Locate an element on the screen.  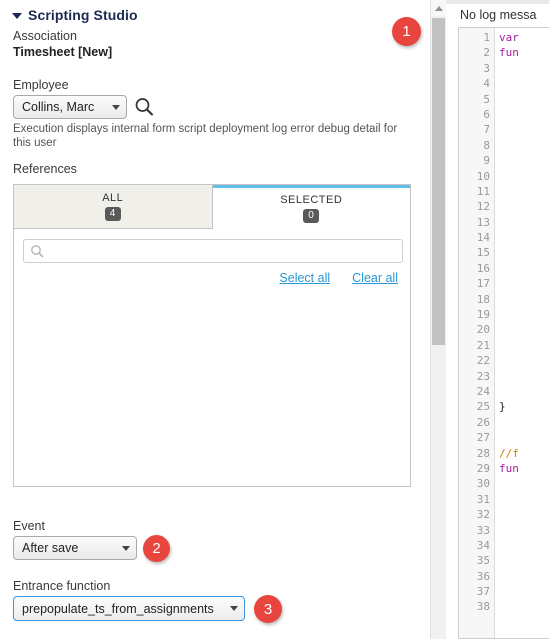
editor-code-line: var is located at coordinates (509, 37).